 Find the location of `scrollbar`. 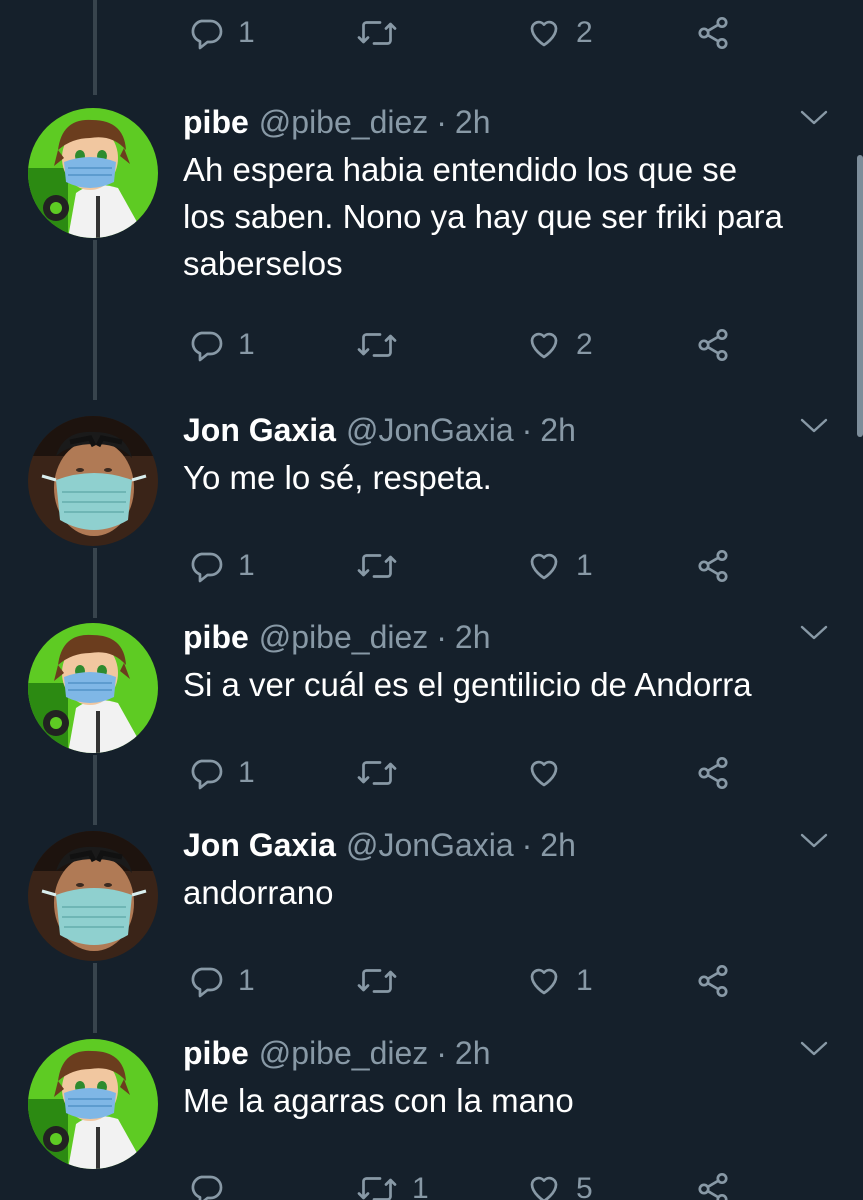

scrollbar is located at coordinates (860, 296).